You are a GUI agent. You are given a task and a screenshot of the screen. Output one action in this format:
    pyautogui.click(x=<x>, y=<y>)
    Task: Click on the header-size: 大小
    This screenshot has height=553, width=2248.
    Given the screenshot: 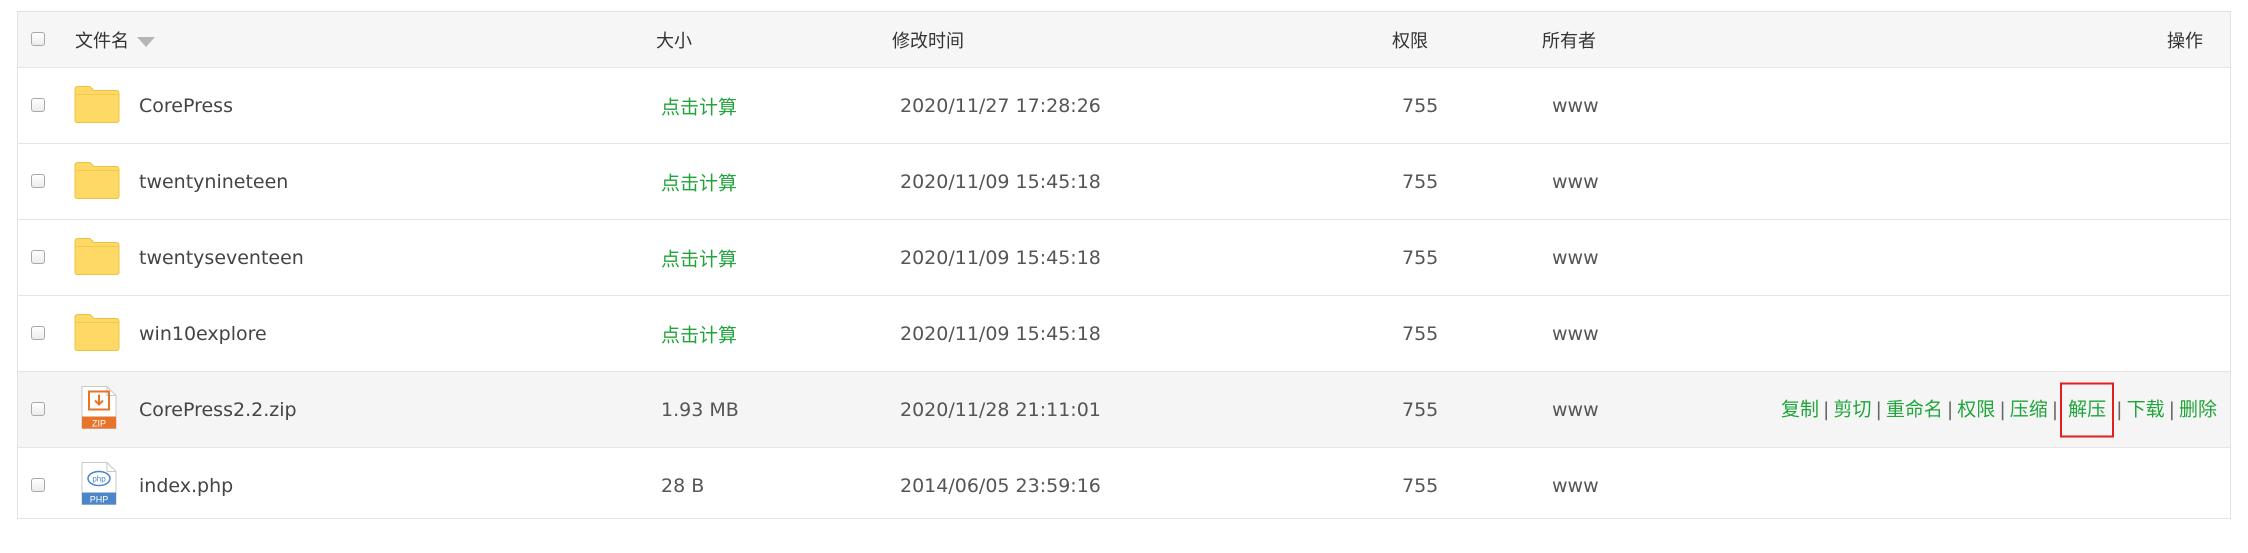 What is the action you would take?
    pyautogui.click(x=674, y=40)
    